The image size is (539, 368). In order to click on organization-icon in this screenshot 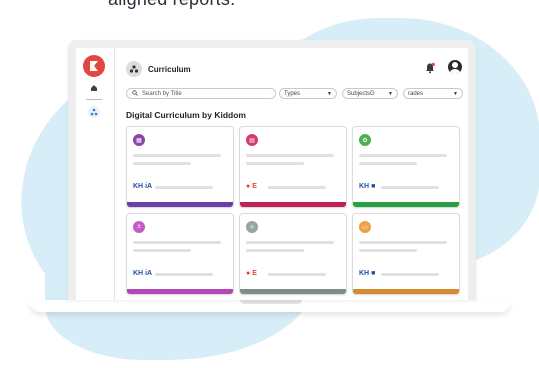, I will do `click(94, 112)`.